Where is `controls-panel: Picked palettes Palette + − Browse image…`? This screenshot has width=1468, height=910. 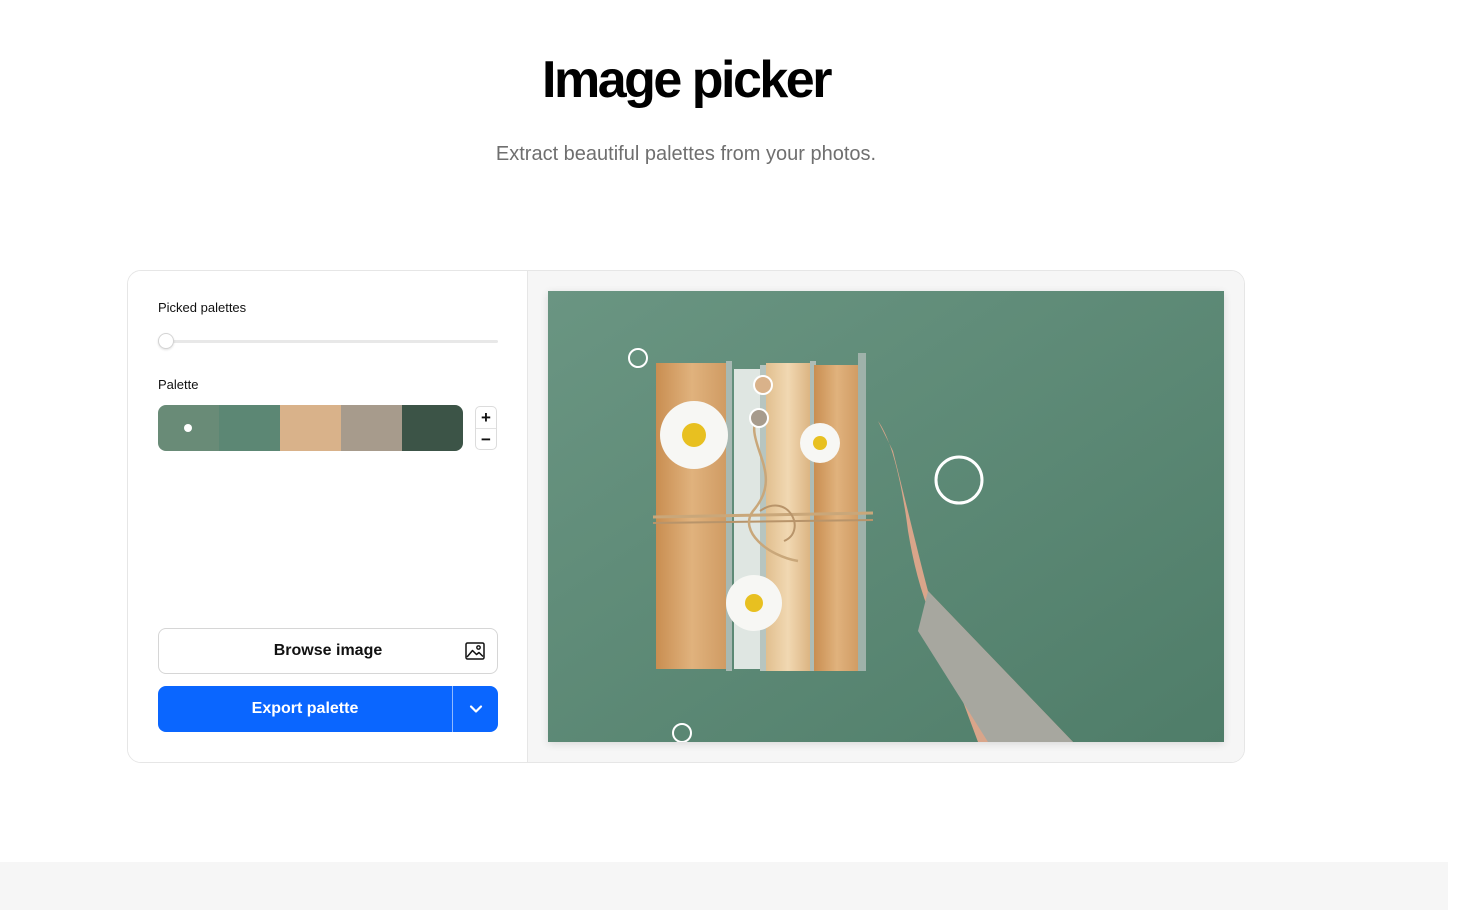
controls-panel: Picked palettes Palette + − Browse image… is located at coordinates (328, 516).